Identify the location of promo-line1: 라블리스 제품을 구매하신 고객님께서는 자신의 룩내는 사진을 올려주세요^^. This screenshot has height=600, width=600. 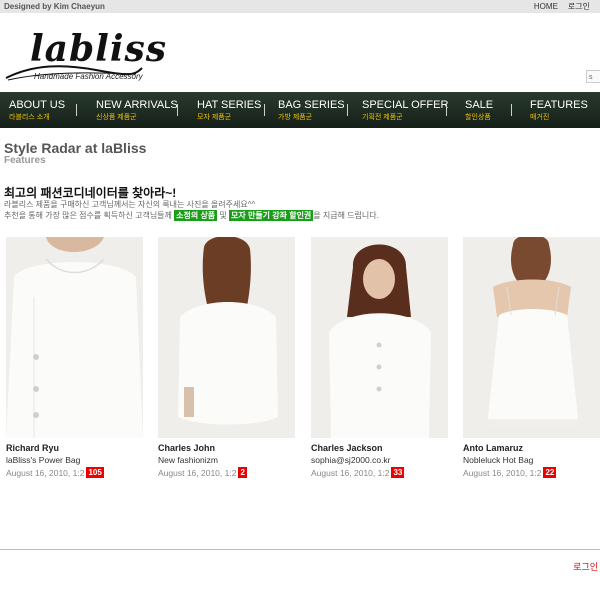
(130, 204).